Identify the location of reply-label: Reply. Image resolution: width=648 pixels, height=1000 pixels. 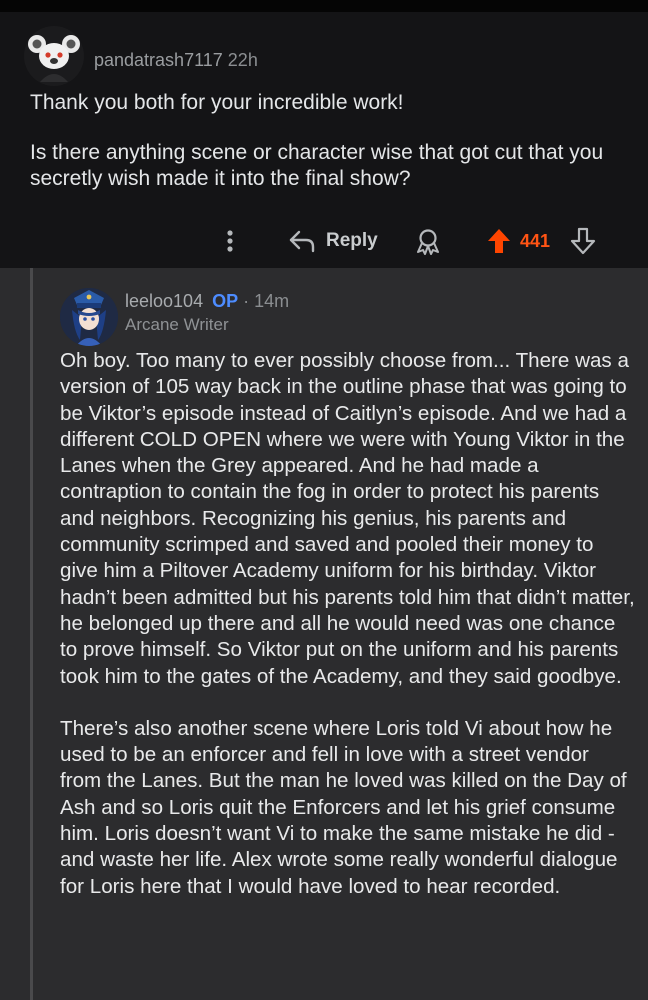
(352, 240).